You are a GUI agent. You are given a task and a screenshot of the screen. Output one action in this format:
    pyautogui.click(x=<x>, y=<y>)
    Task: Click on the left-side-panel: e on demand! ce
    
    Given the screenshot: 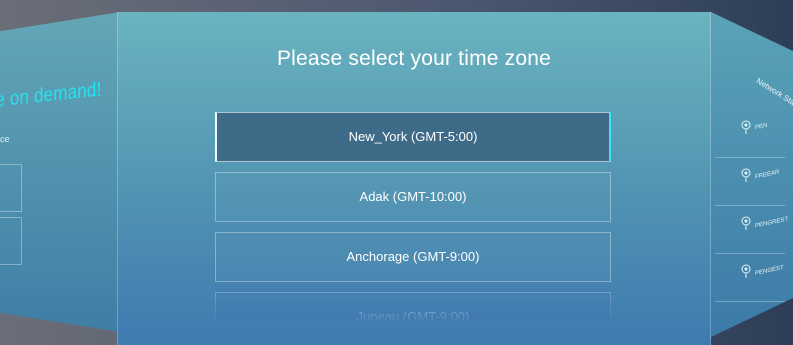 What is the action you would take?
    pyautogui.click(x=60, y=172)
    